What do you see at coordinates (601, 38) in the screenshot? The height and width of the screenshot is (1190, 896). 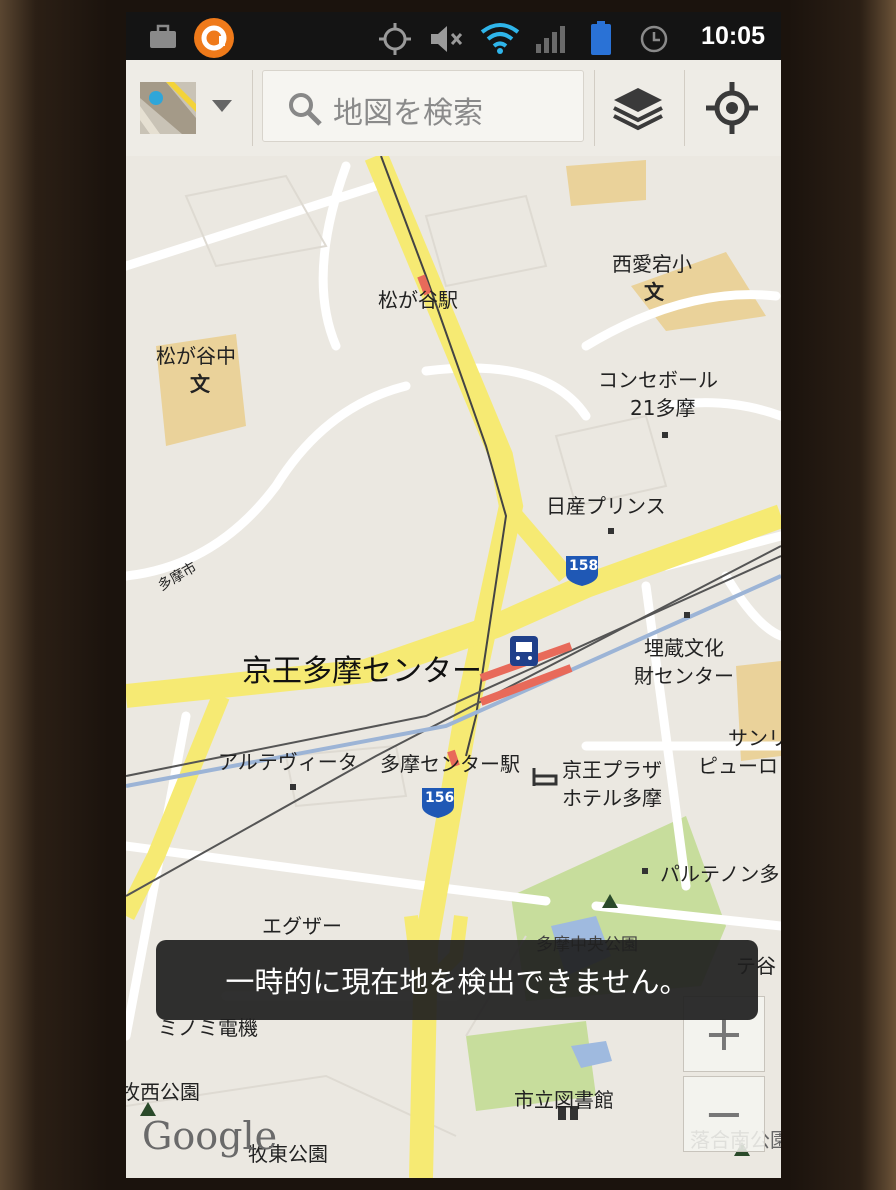 I see `battery-icon` at bounding box center [601, 38].